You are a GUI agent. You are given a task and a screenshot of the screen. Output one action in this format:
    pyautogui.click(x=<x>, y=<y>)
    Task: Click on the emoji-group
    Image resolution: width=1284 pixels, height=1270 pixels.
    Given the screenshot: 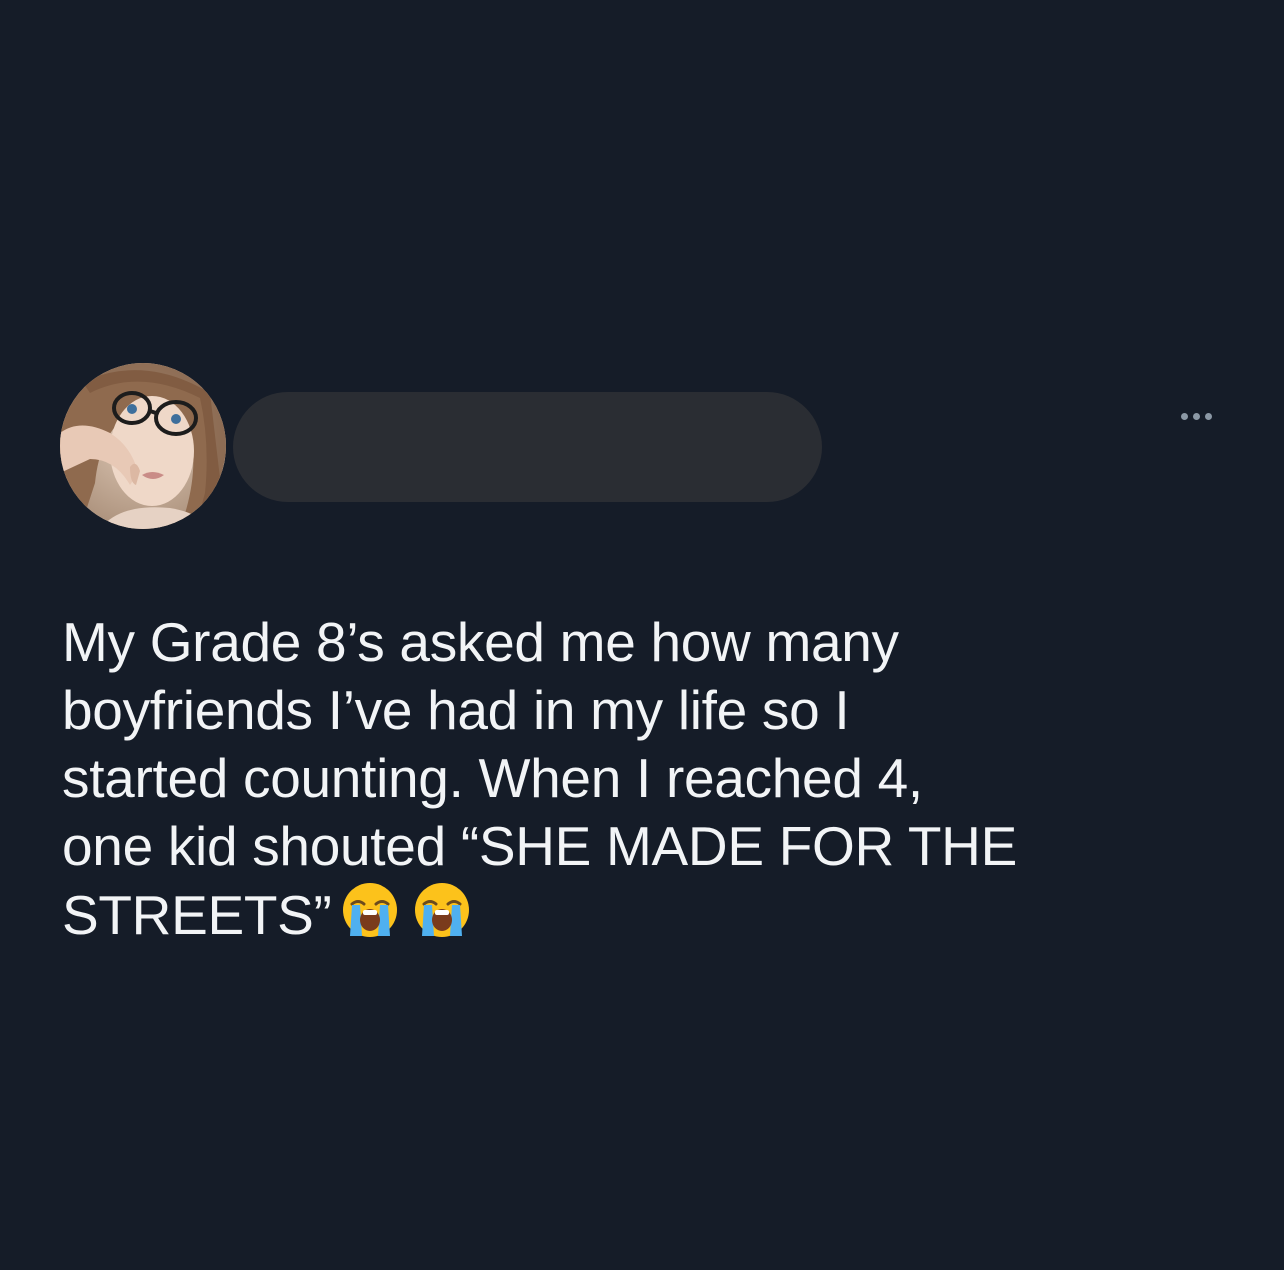 What is the action you would take?
    pyautogui.click(x=412, y=917)
    